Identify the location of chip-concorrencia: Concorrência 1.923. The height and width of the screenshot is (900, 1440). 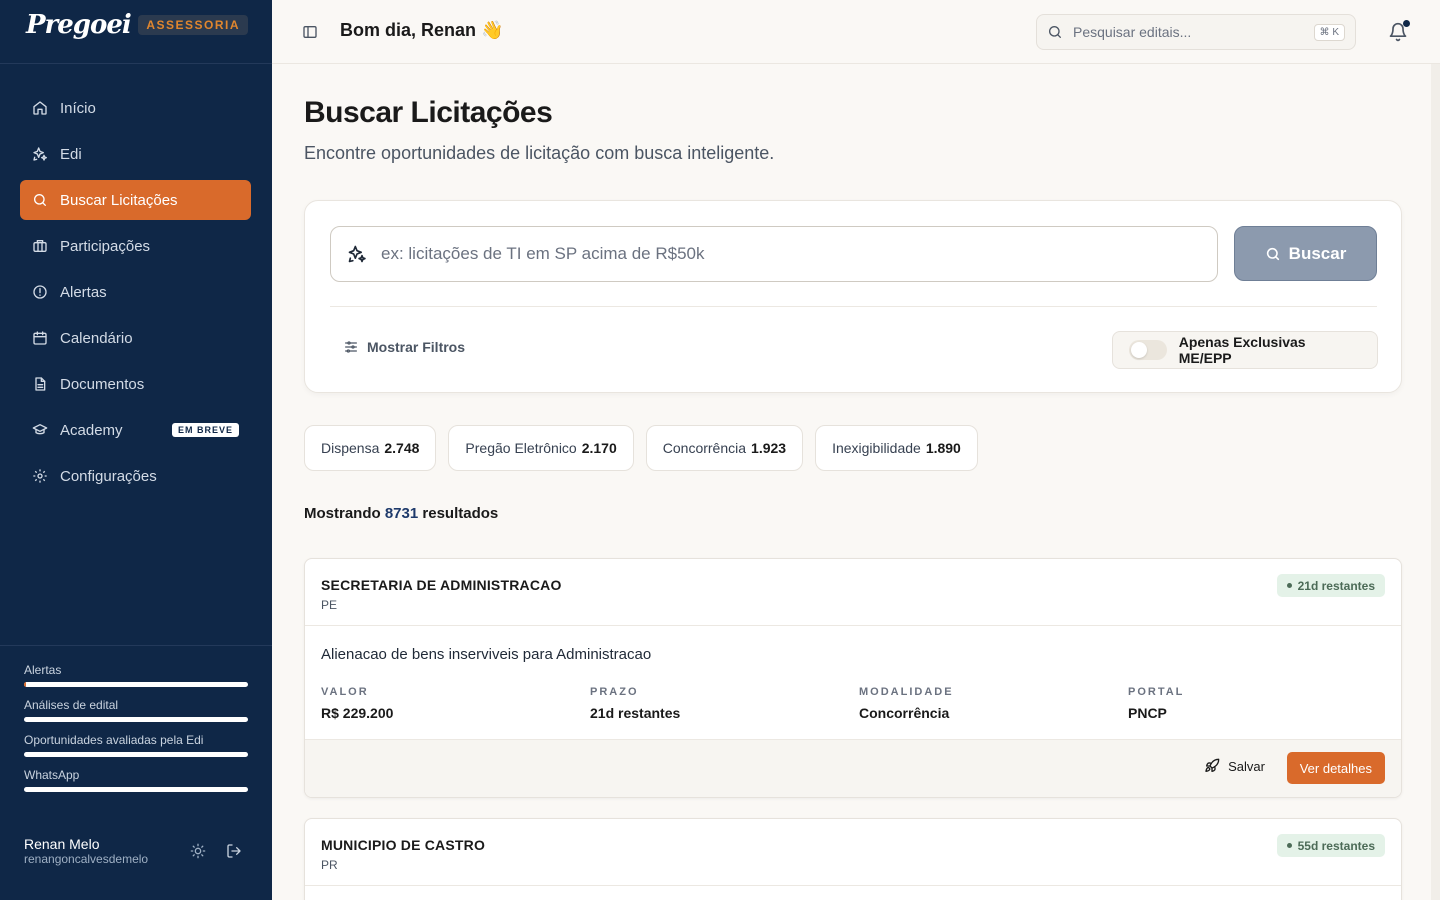
(724, 448).